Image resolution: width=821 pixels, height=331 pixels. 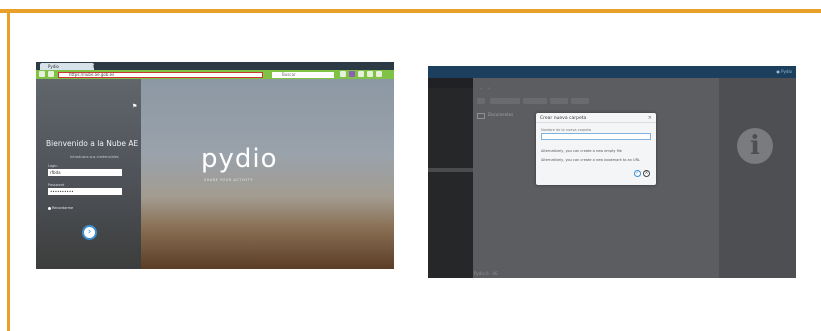 I want to click on nav-forward-icon: ›, so click(x=489, y=89).